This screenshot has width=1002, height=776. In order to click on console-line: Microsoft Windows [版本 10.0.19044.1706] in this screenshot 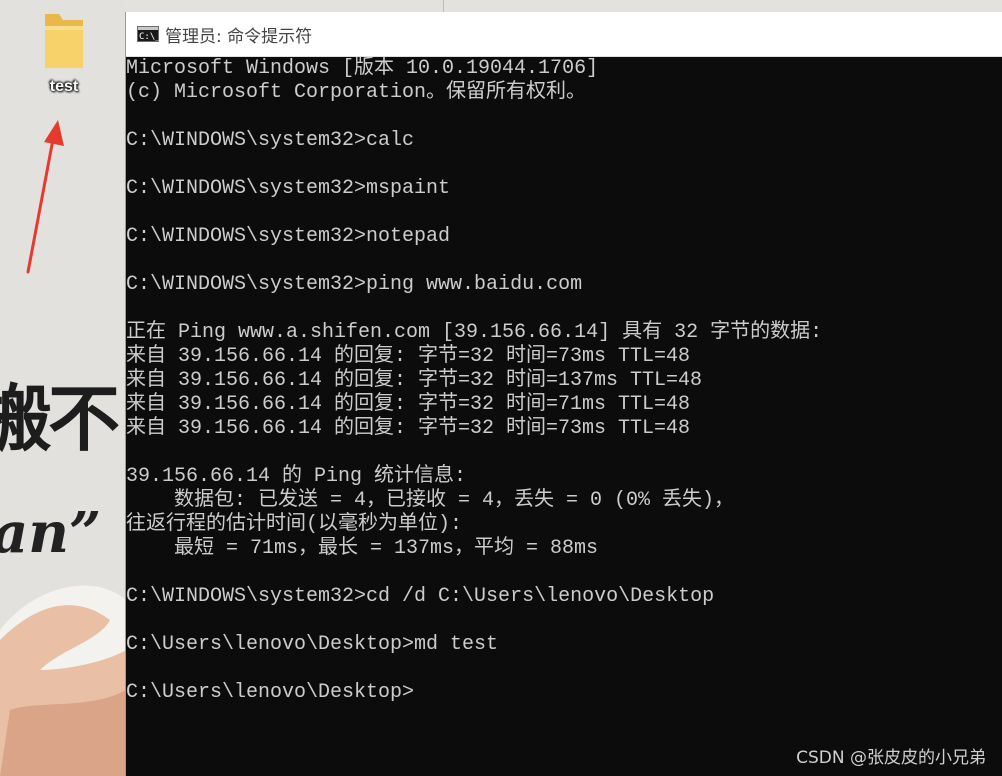, I will do `click(362, 68)`.